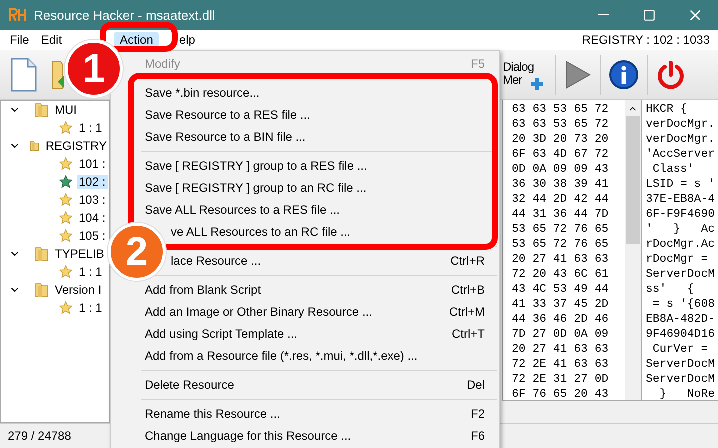  What do you see at coordinates (92, 236) in the screenshot?
I see `tree-item: 105 :` at bounding box center [92, 236].